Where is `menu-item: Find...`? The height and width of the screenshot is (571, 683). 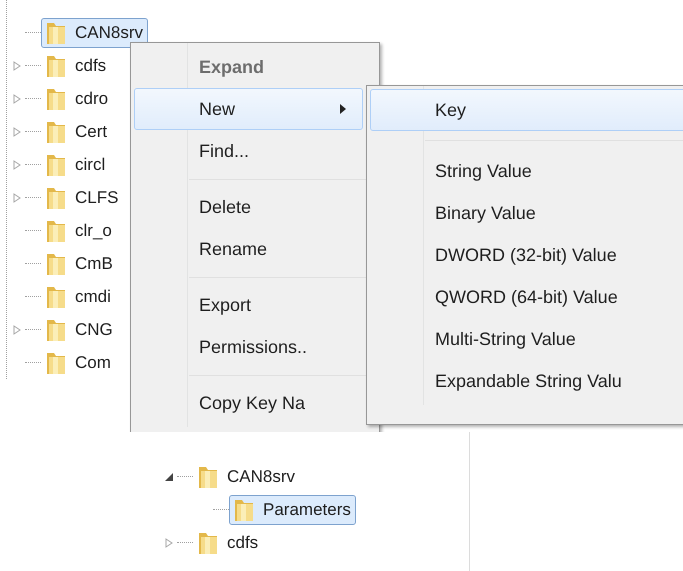 menu-item: Find... is located at coordinates (248, 151).